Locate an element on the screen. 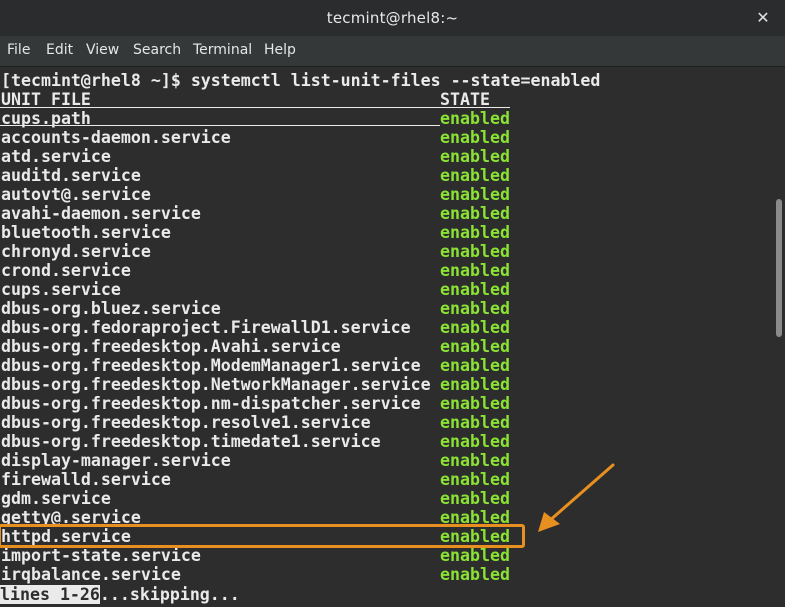 This screenshot has height=607, width=785. menu-terminal: Terminal is located at coordinates (222, 50).